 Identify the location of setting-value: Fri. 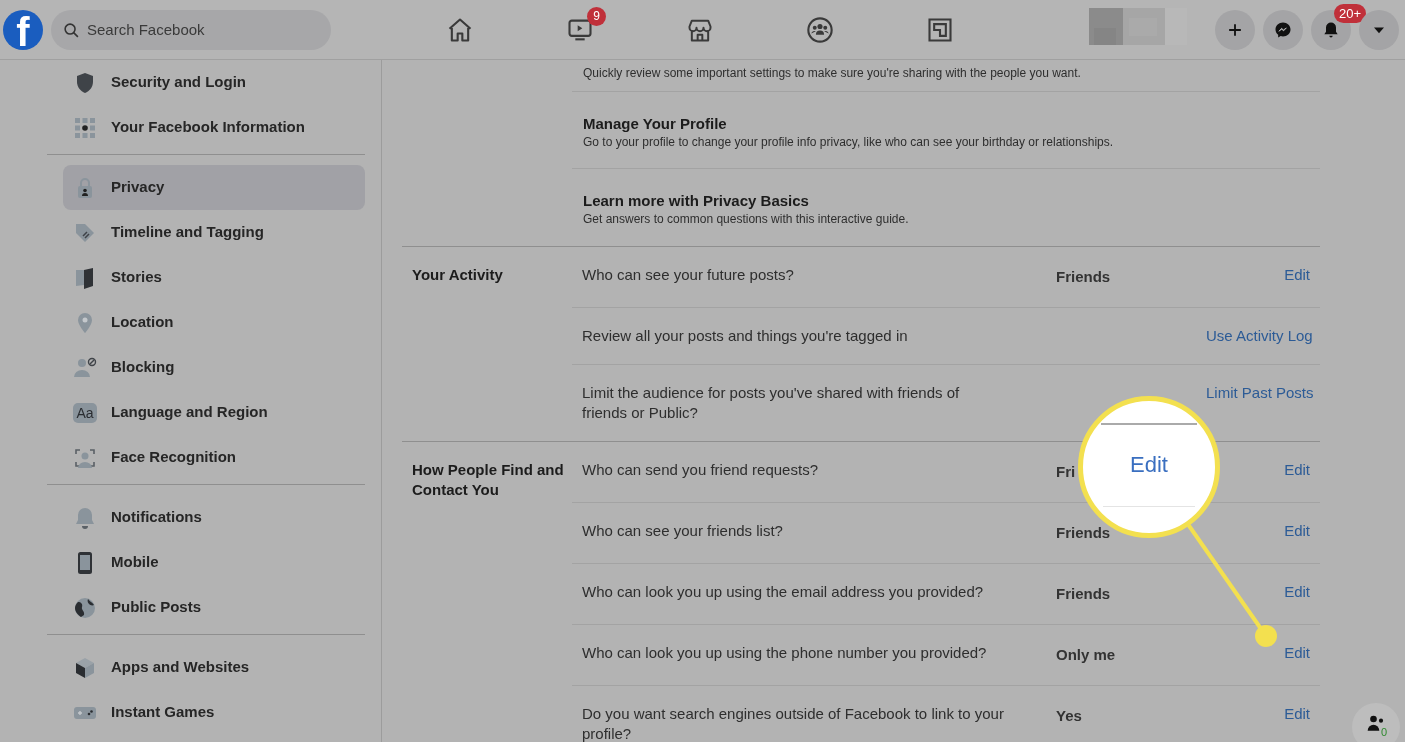
(1066, 471).